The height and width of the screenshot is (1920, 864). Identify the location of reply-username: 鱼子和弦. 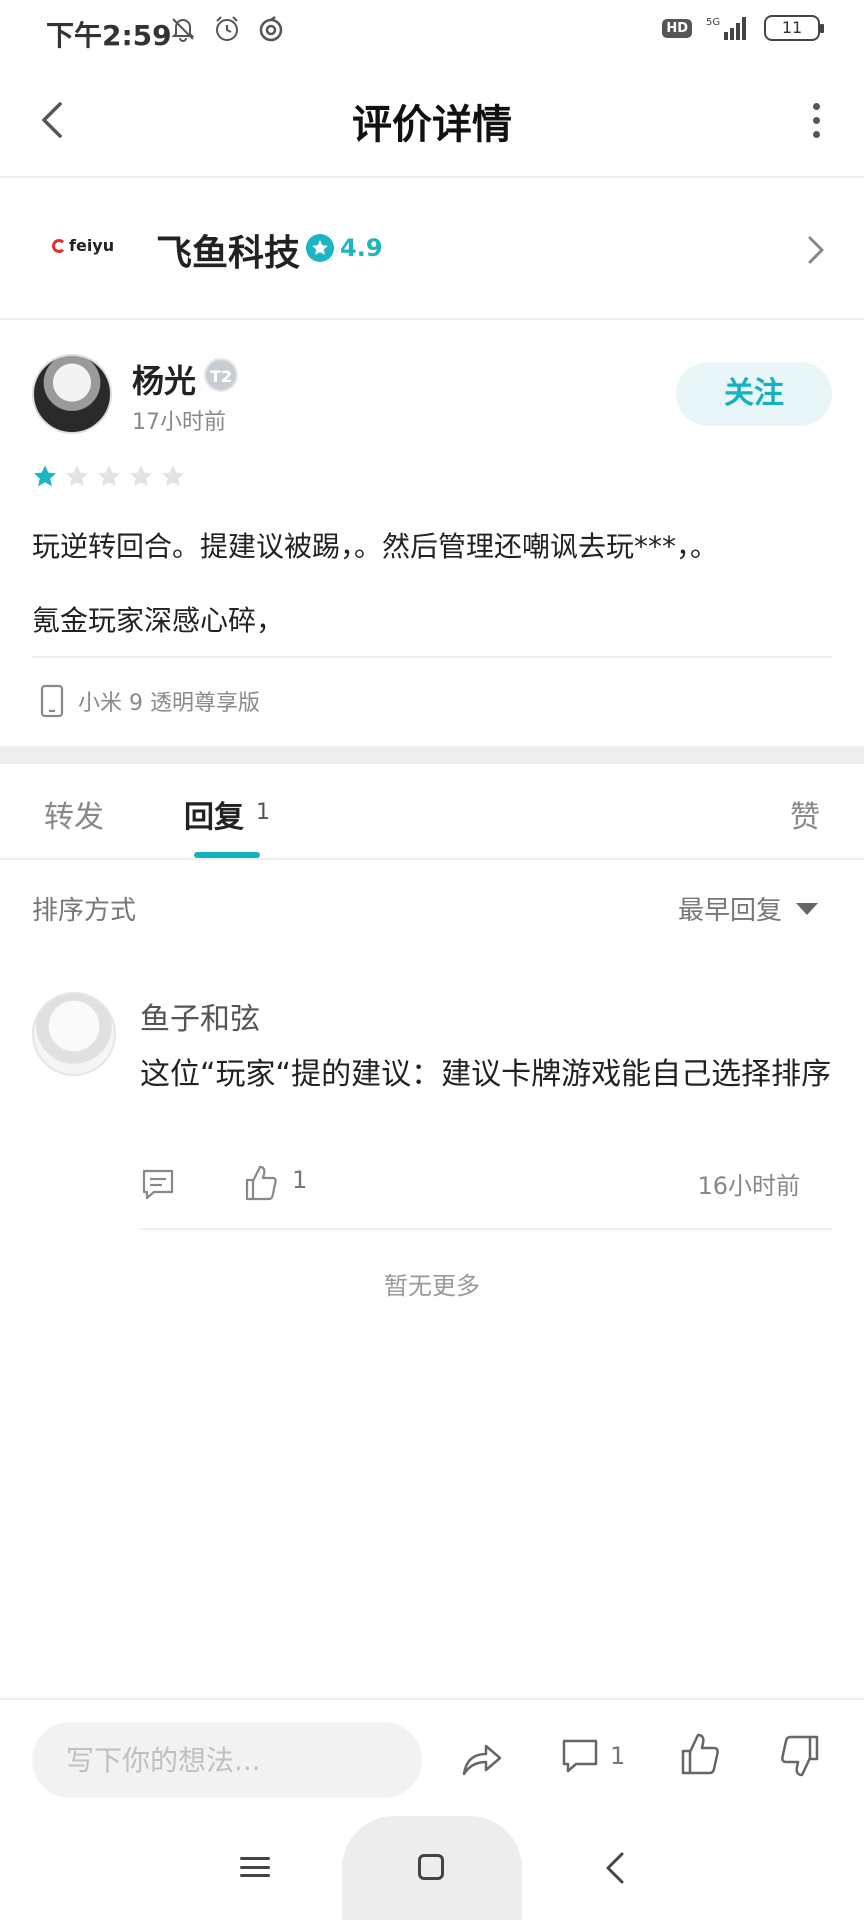
(200, 1016).